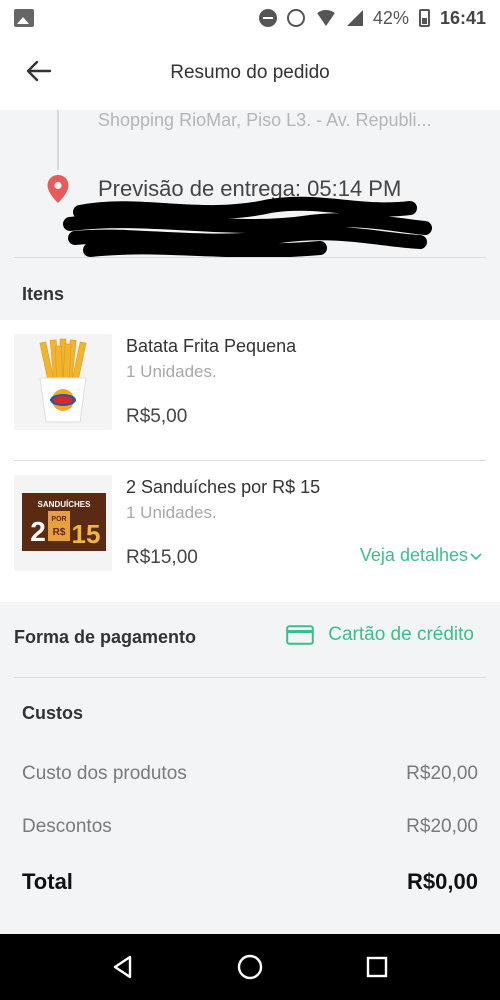 This screenshot has height=1000, width=500. Describe the element at coordinates (250, 390) in the screenshot. I see `list-item: Batata Frita Pequena 1 Unidades. R$5,00` at that location.